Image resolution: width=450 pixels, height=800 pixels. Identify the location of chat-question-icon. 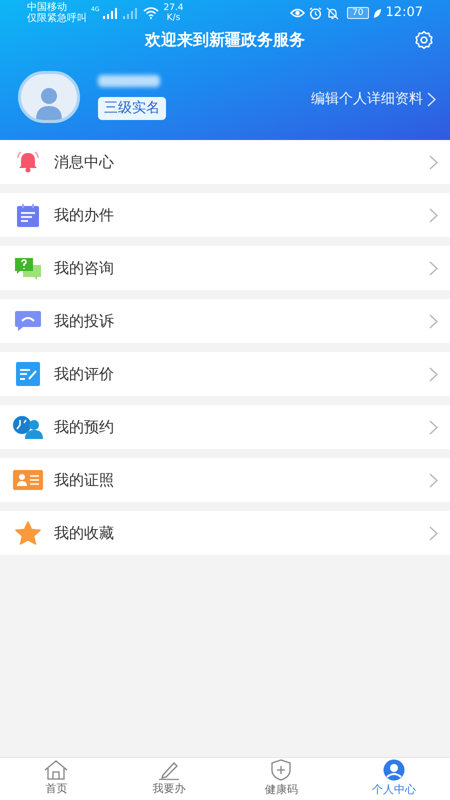
(28, 268).